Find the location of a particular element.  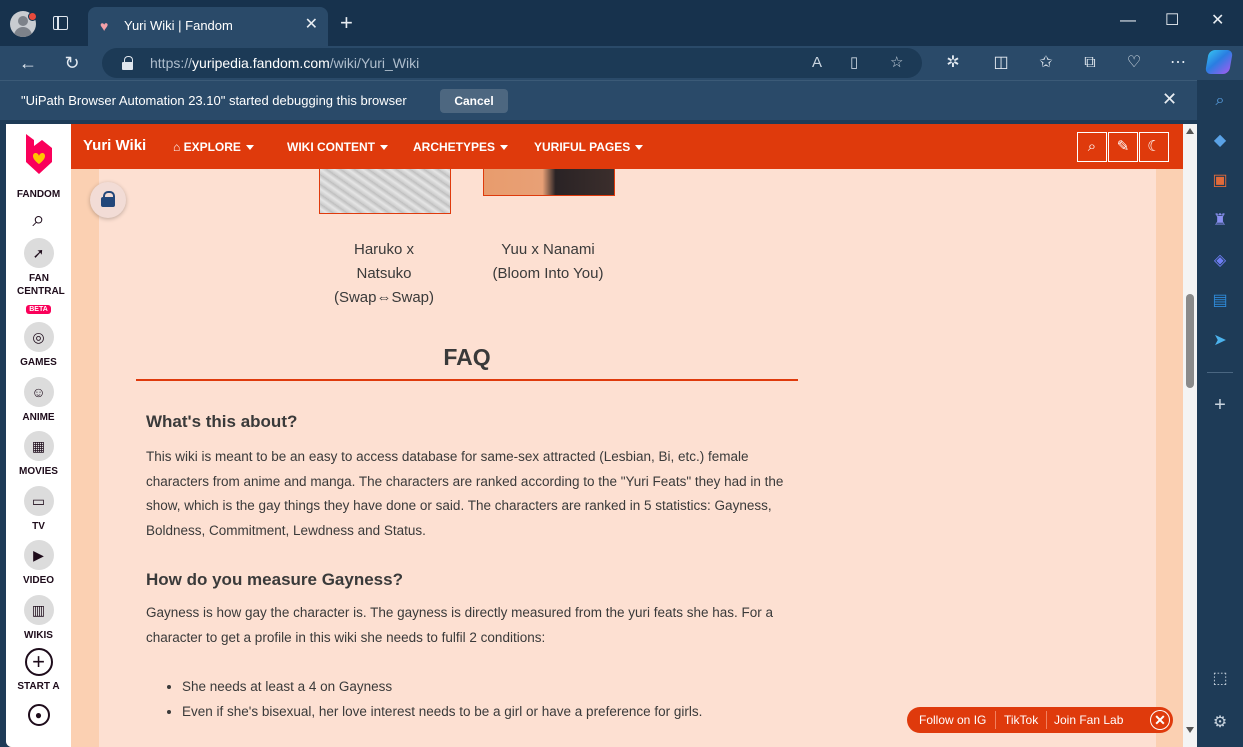

rail-games: ◎ GAMES is located at coordinates (38, 345).